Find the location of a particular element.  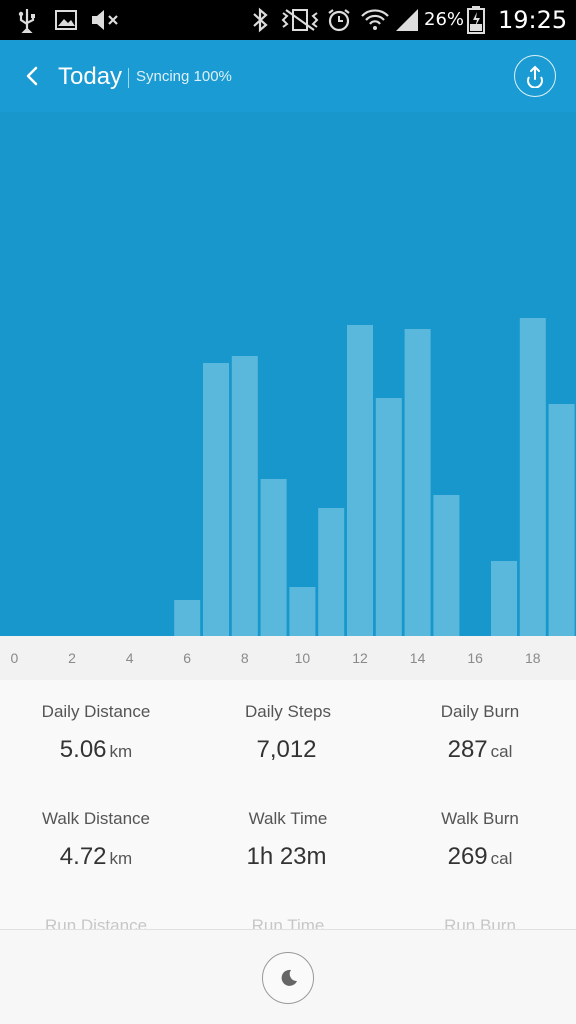

image-icon is located at coordinates (66, 20).